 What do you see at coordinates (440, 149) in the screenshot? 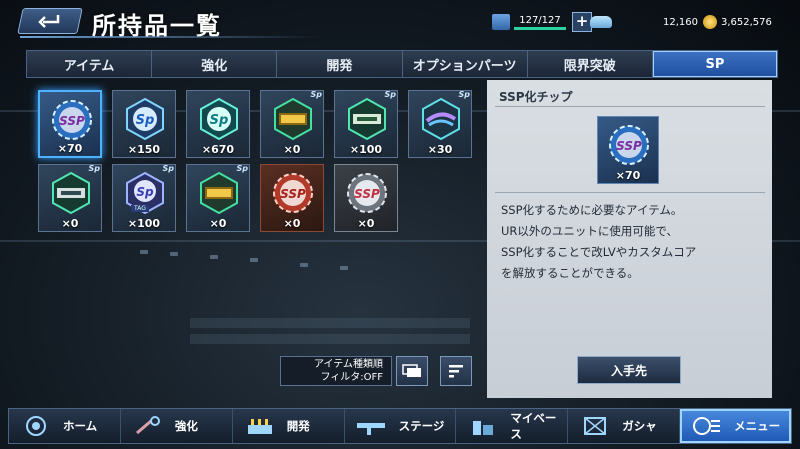
I see `item-count: ×30` at bounding box center [440, 149].